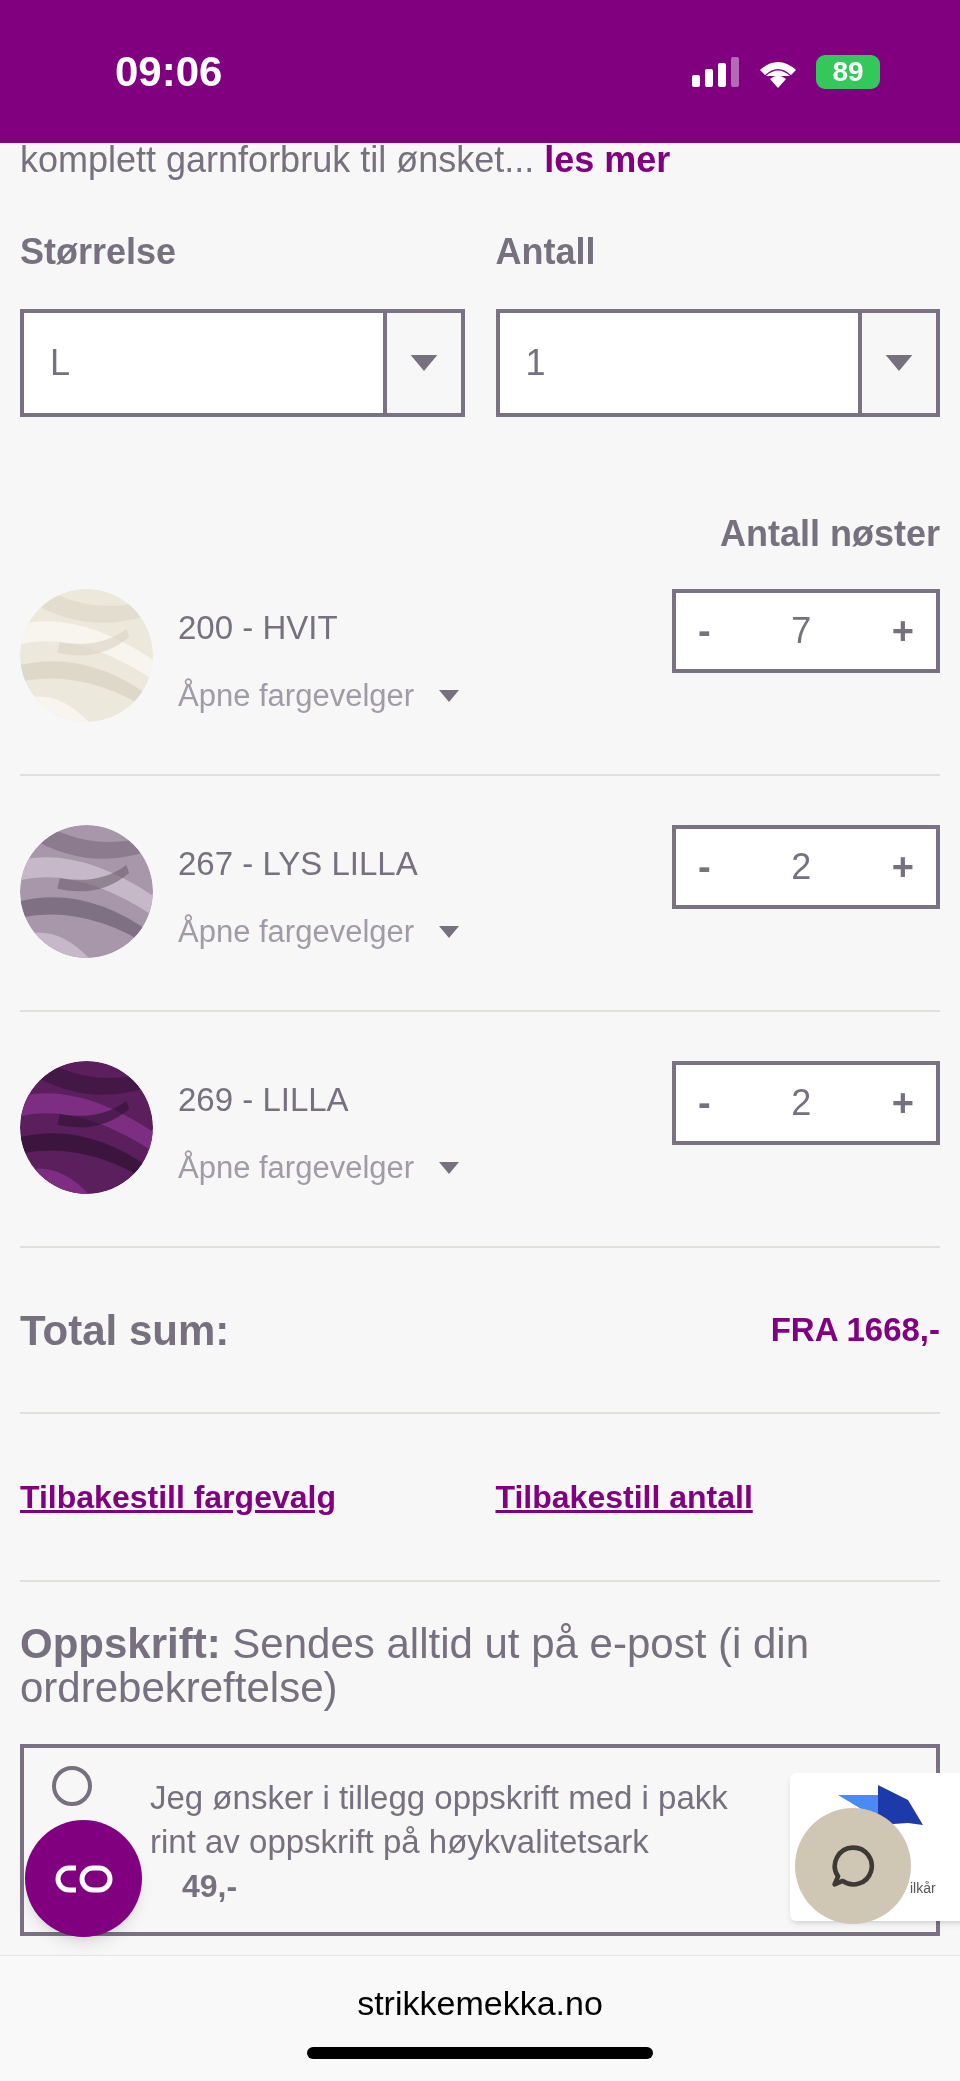 This screenshot has width=960, height=2081. I want to click on color-name: 200 - HVIT, so click(258, 628).